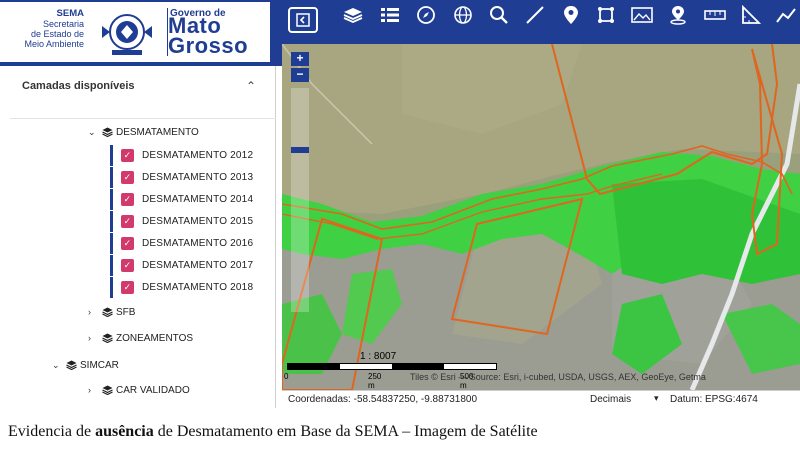 The height and width of the screenshot is (450, 800). I want to click on logo-state-name: Mato Grosso, so click(208, 36).